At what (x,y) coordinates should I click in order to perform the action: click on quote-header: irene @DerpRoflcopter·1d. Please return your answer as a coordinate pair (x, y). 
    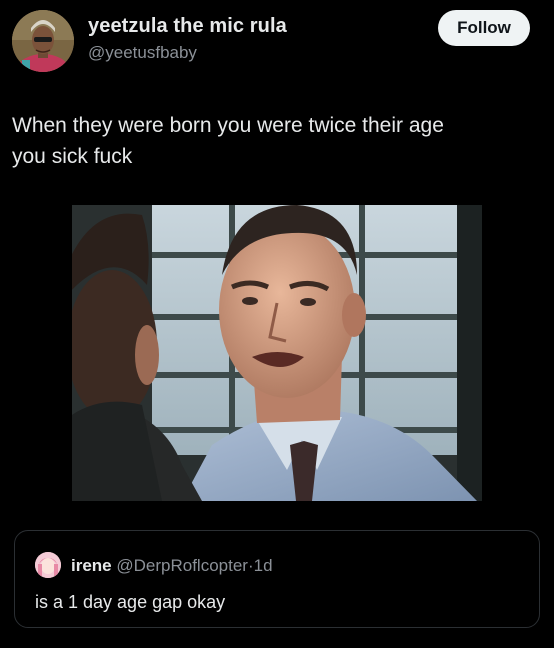
    Looking at the image, I should click on (172, 566).